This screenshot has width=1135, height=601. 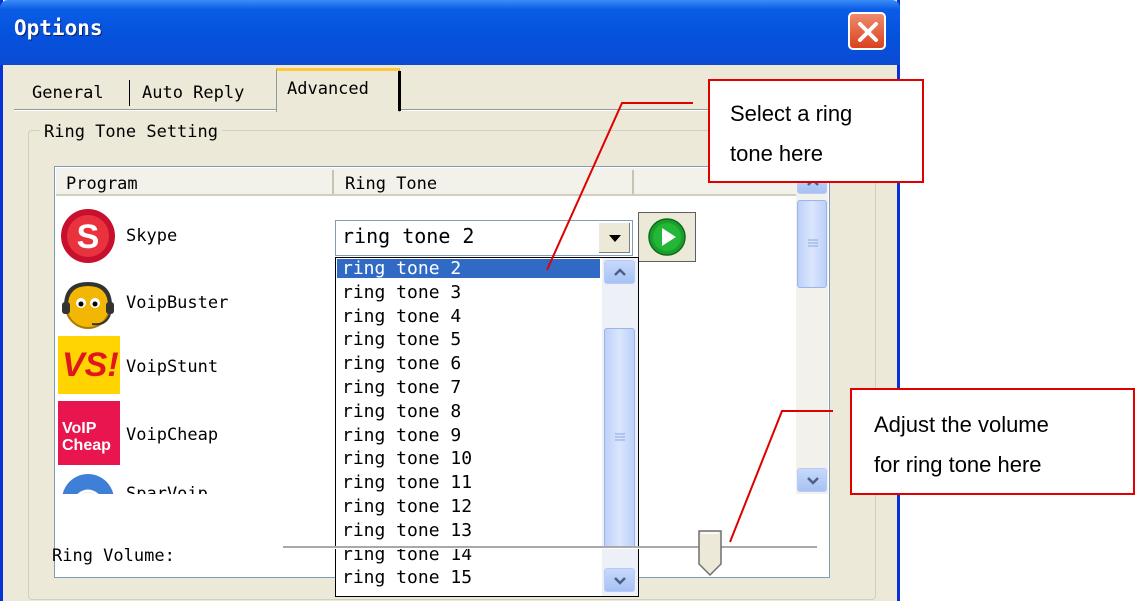 What do you see at coordinates (776, 153) in the screenshot?
I see `callout-ring-tone-line2: tone here` at bounding box center [776, 153].